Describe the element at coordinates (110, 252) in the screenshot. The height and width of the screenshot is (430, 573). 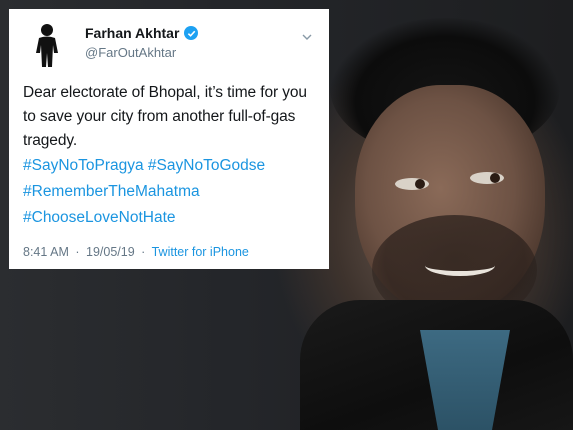
I see `tweet-date: 19/05/19` at that location.